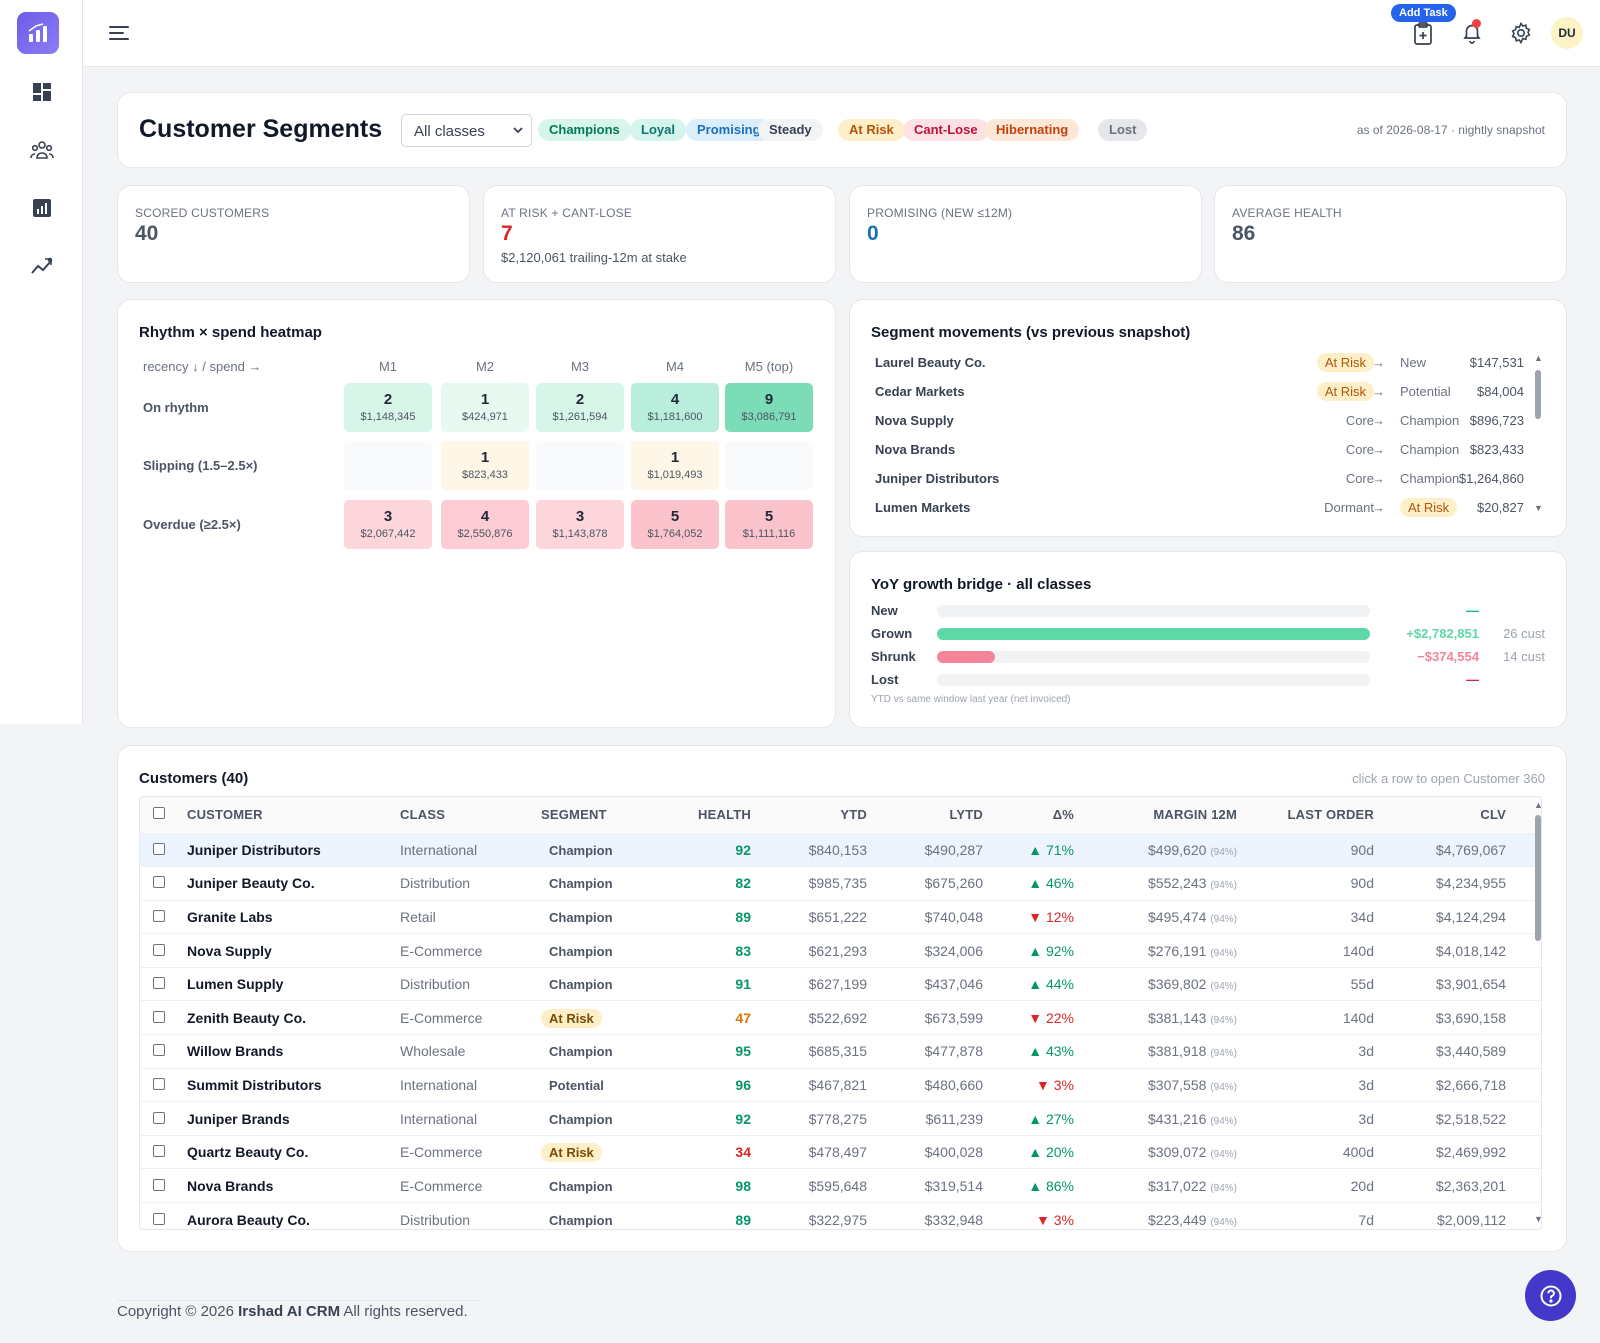 This screenshot has width=1600, height=1343. Describe the element at coordinates (675, 407) in the screenshot. I see `heatmap-cell: 4 $1,181,600` at that location.